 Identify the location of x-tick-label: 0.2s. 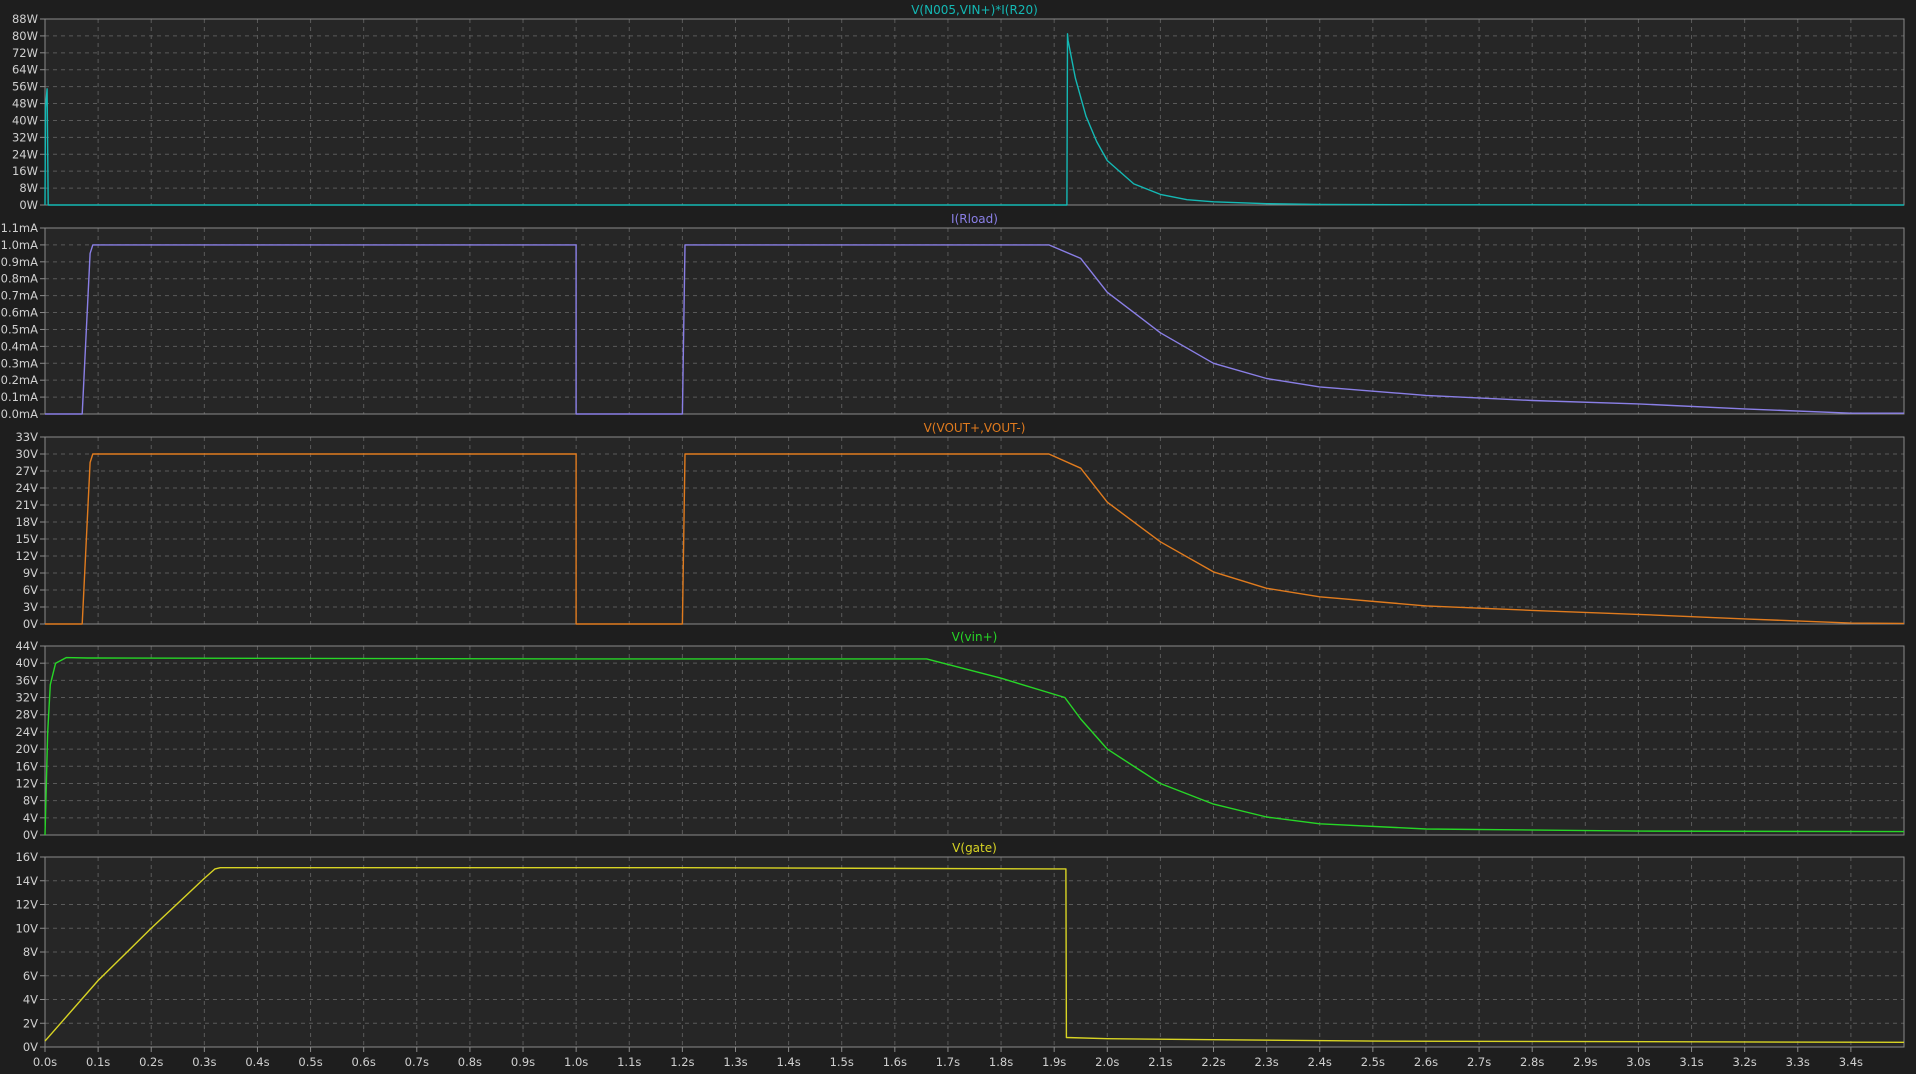
(151, 1062).